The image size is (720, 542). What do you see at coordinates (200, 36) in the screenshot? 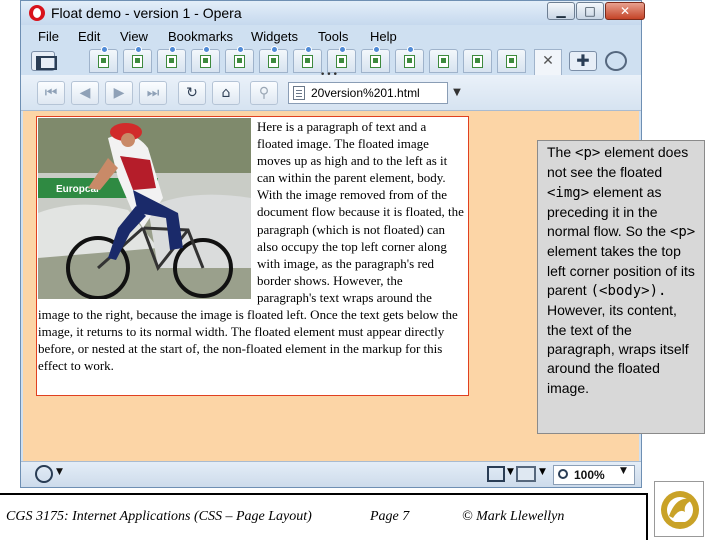
I see `menu-bookmarks: Bookmarks` at bounding box center [200, 36].